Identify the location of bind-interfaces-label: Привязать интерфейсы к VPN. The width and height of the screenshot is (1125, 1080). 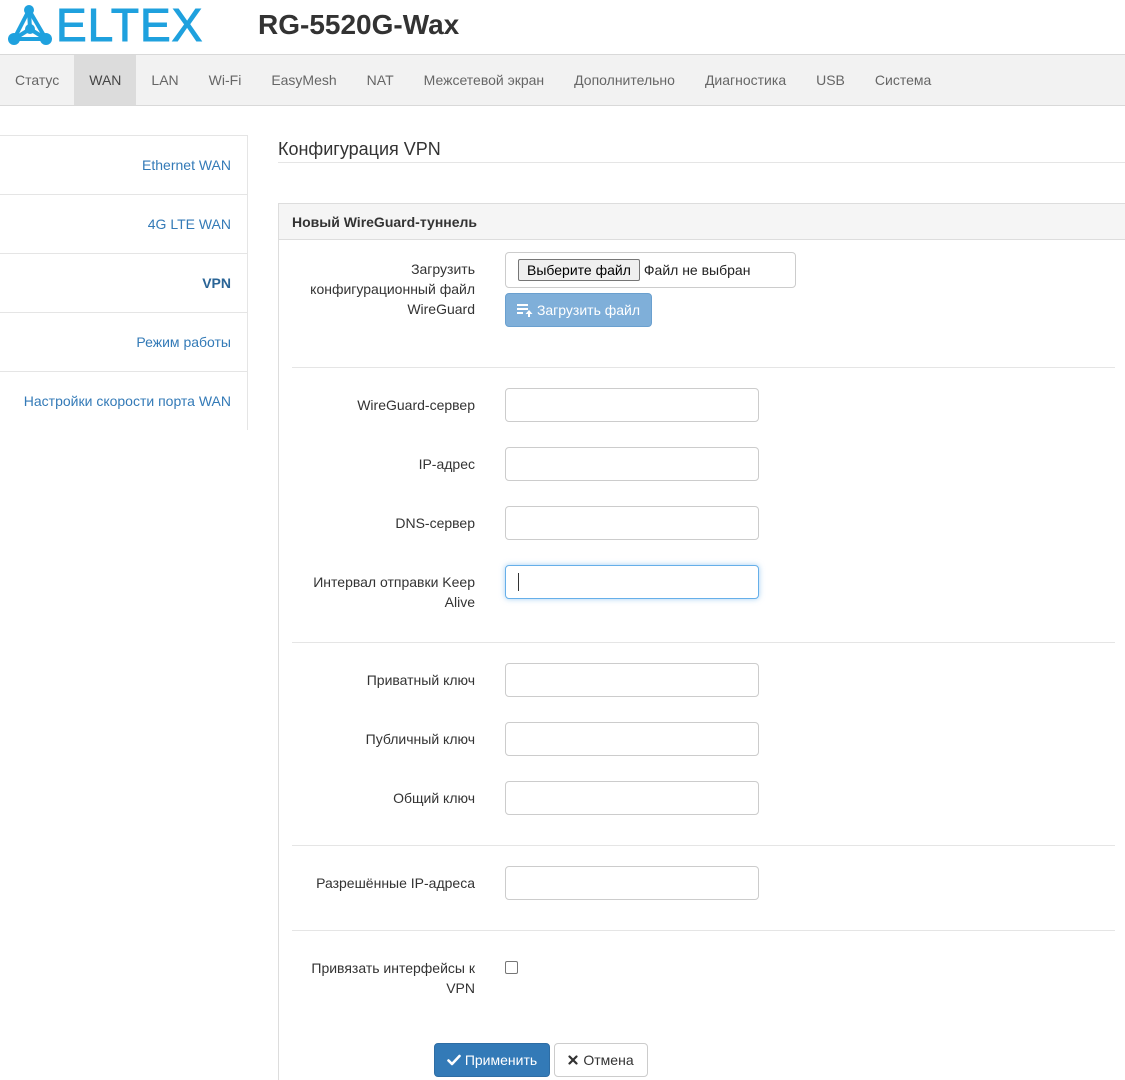
(393, 978).